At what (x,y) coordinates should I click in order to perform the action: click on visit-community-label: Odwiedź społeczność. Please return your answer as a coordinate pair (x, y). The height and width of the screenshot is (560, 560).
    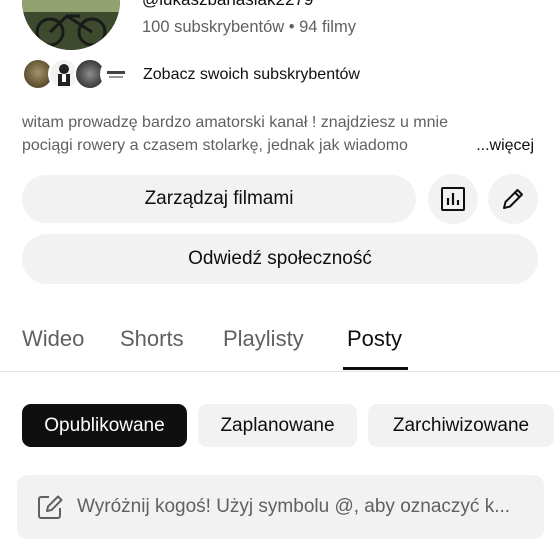
    Looking at the image, I should click on (280, 258).